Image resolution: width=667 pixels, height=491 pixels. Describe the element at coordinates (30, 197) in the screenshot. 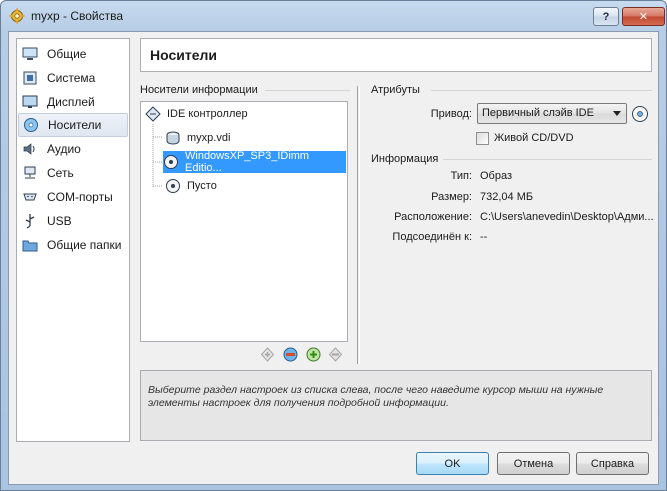

I see `serial-ports-icon` at that location.